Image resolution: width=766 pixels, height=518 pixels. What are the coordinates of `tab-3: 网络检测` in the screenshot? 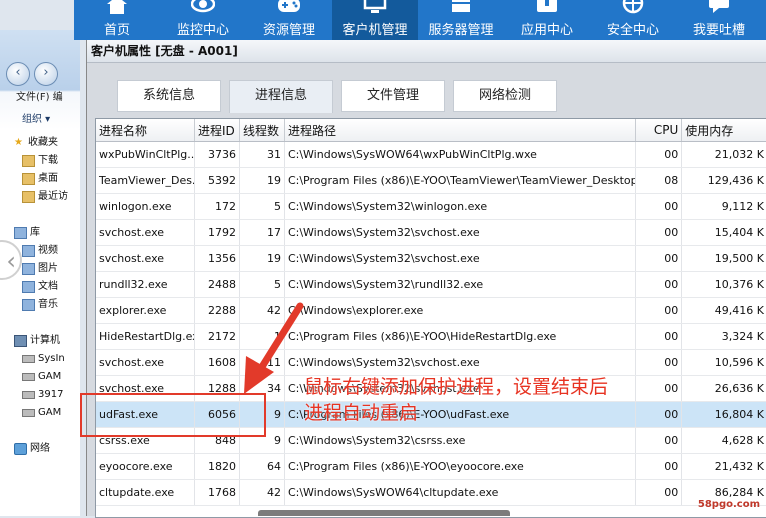 It's located at (505, 96).